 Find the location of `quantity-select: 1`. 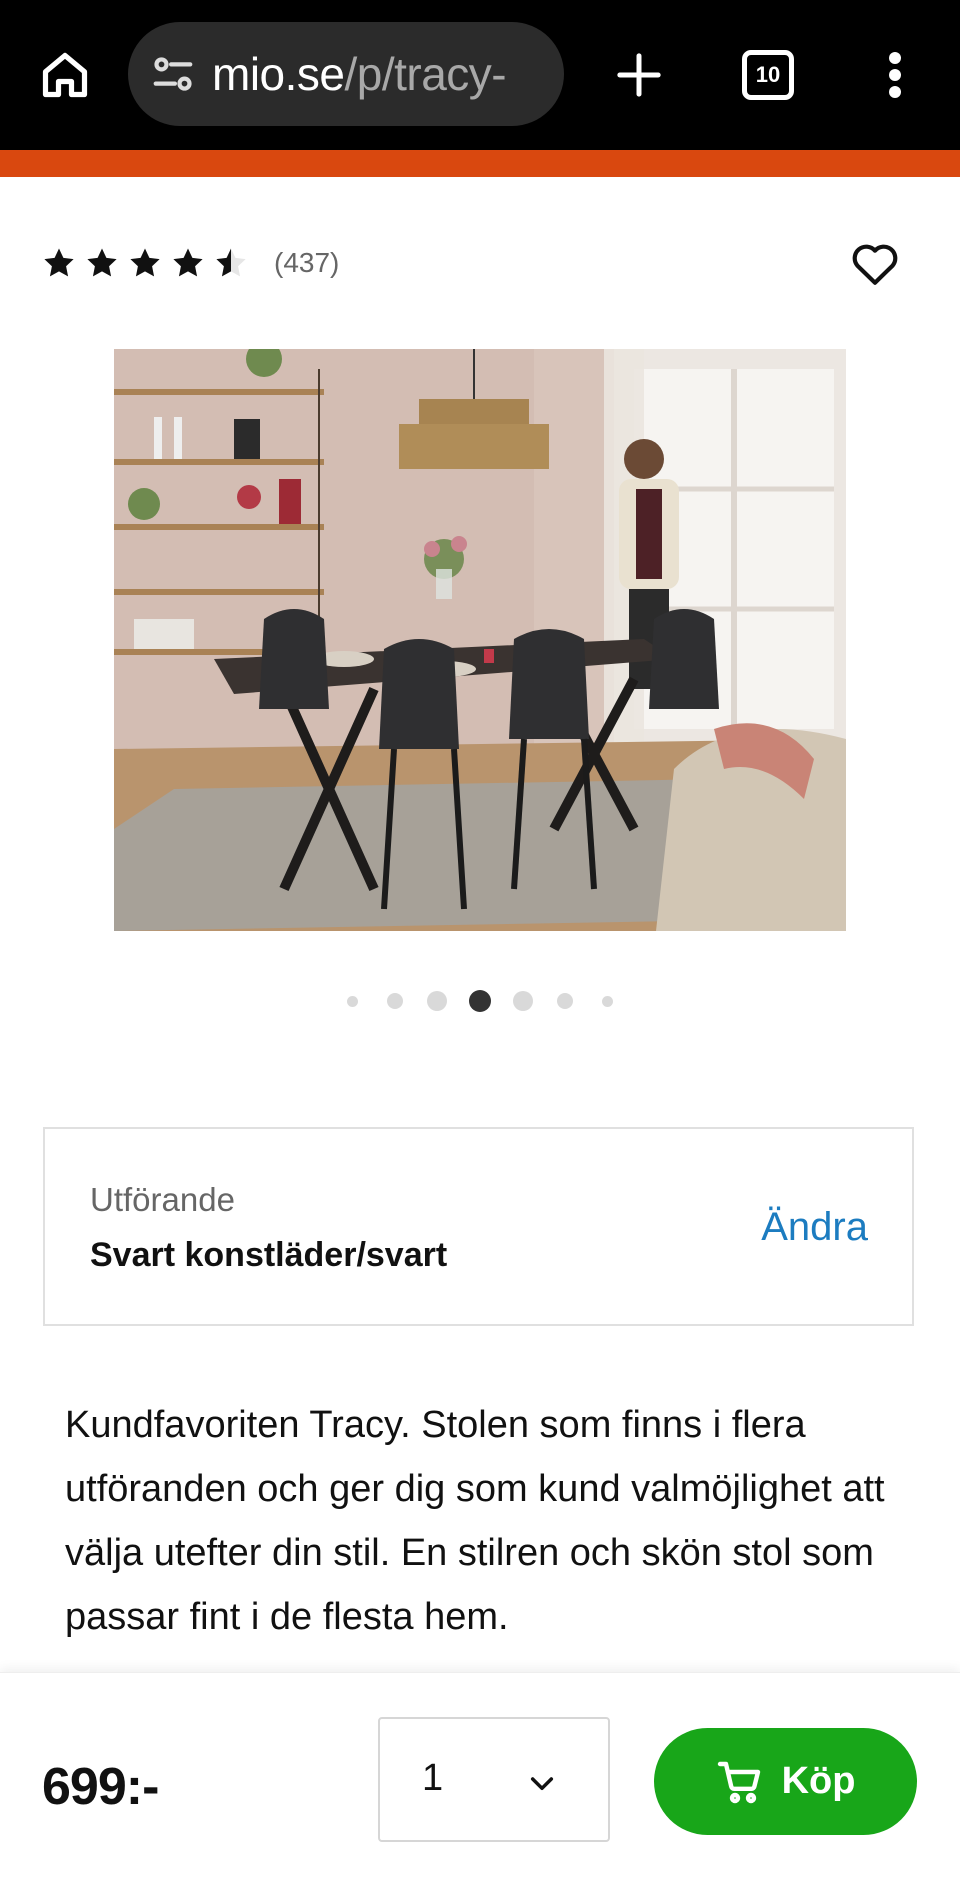

quantity-select: 1 is located at coordinates (494, 1779).